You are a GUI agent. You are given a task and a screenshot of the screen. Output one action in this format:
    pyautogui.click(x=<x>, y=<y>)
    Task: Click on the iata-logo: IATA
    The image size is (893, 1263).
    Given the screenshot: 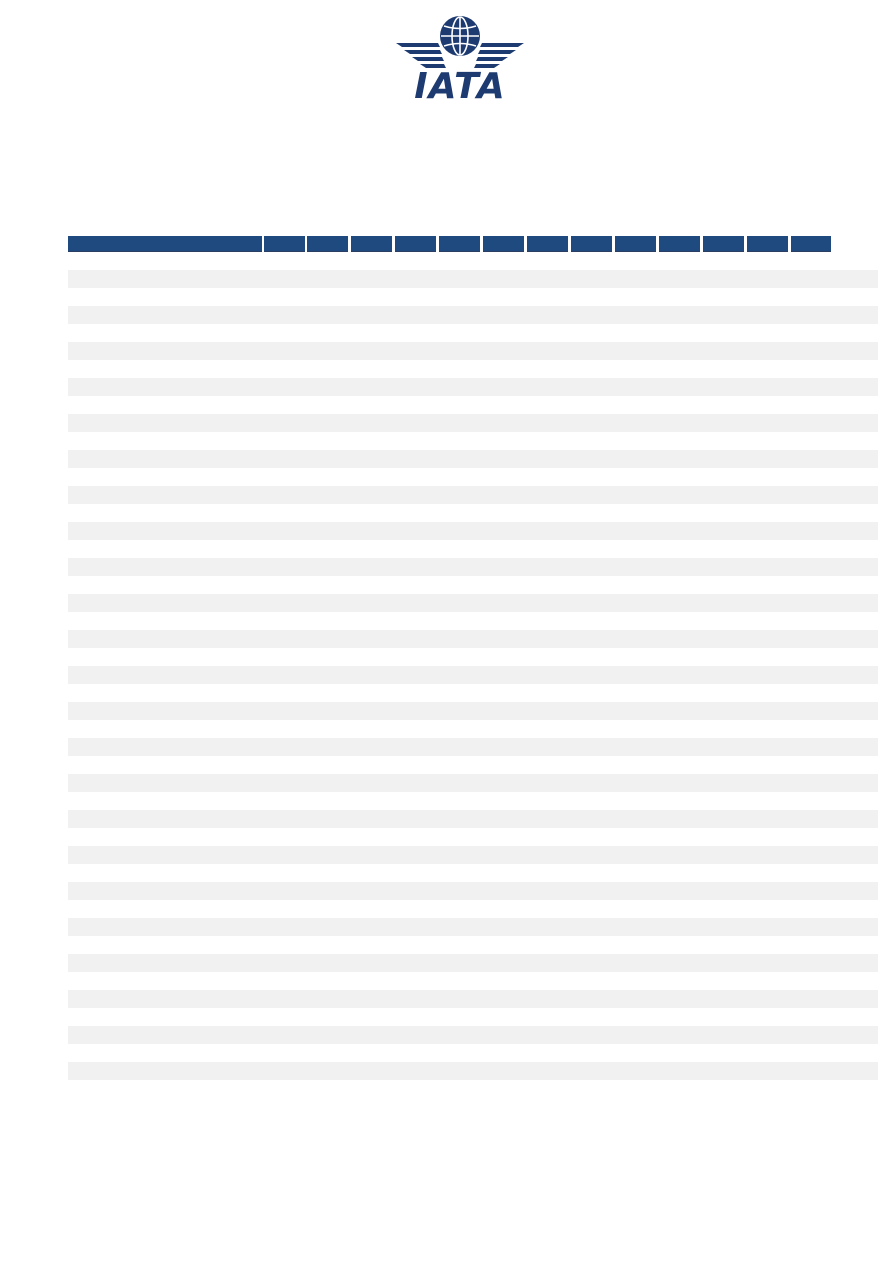 What is the action you would take?
    pyautogui.click(x=460, y=60)
    